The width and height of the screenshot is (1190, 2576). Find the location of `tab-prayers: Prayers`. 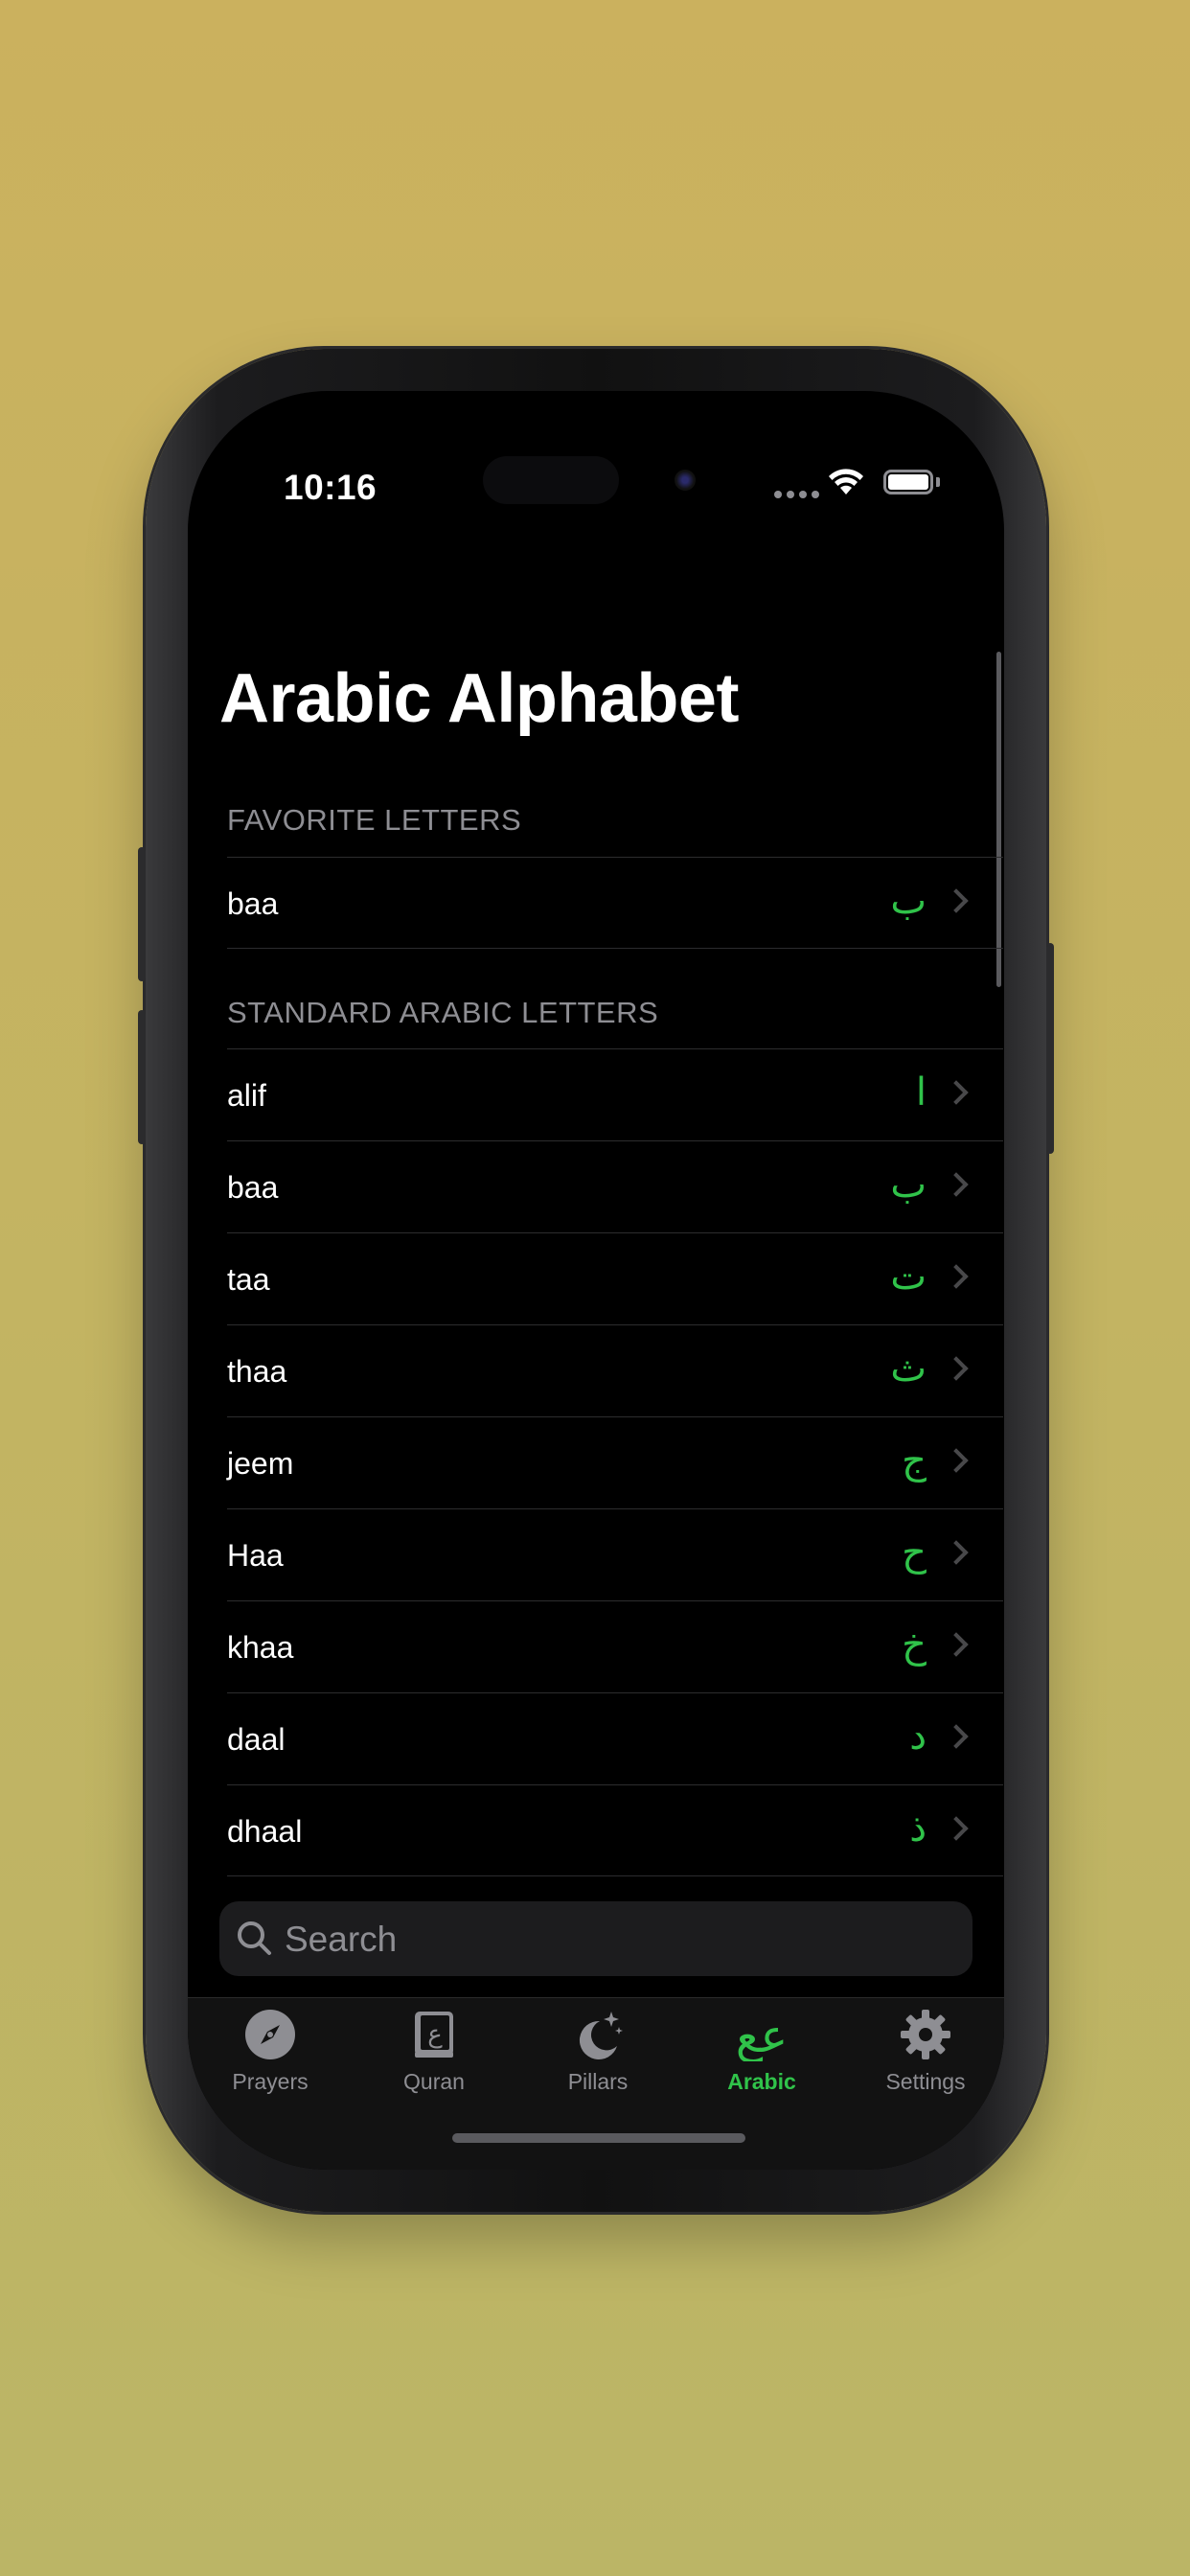

tab-prayers: Prayers is located at coordinates (271, 2060).